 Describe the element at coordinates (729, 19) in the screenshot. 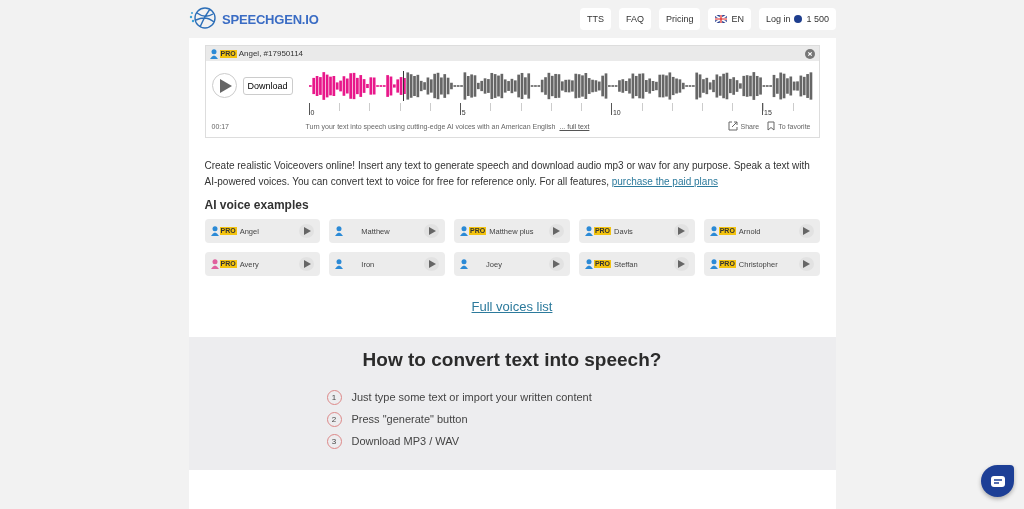

I see `language-button: EN` at that location.